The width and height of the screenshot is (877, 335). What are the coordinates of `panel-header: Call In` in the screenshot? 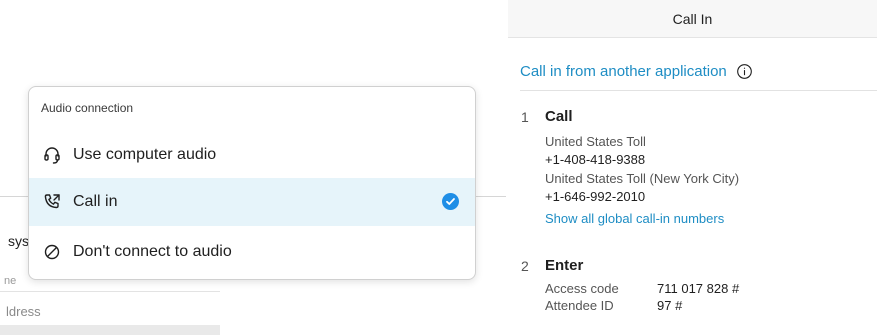 It's located at (692, 19).